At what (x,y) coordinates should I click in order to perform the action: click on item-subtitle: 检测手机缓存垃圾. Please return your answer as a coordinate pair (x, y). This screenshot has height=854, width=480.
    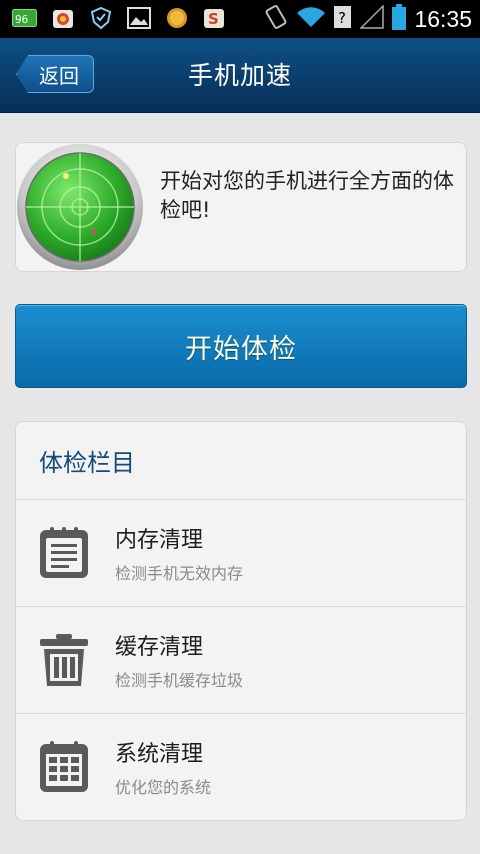
    Looking at the image, I should click on (179, 680).